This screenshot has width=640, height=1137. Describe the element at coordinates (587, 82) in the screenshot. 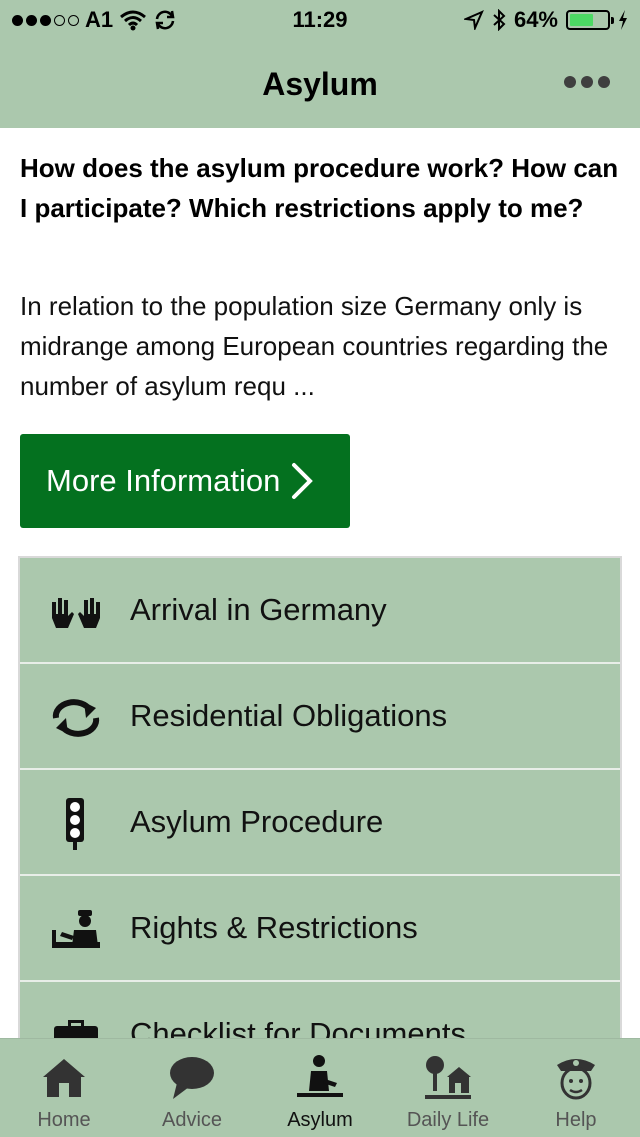

I see `ellipsis-icon` at that location.